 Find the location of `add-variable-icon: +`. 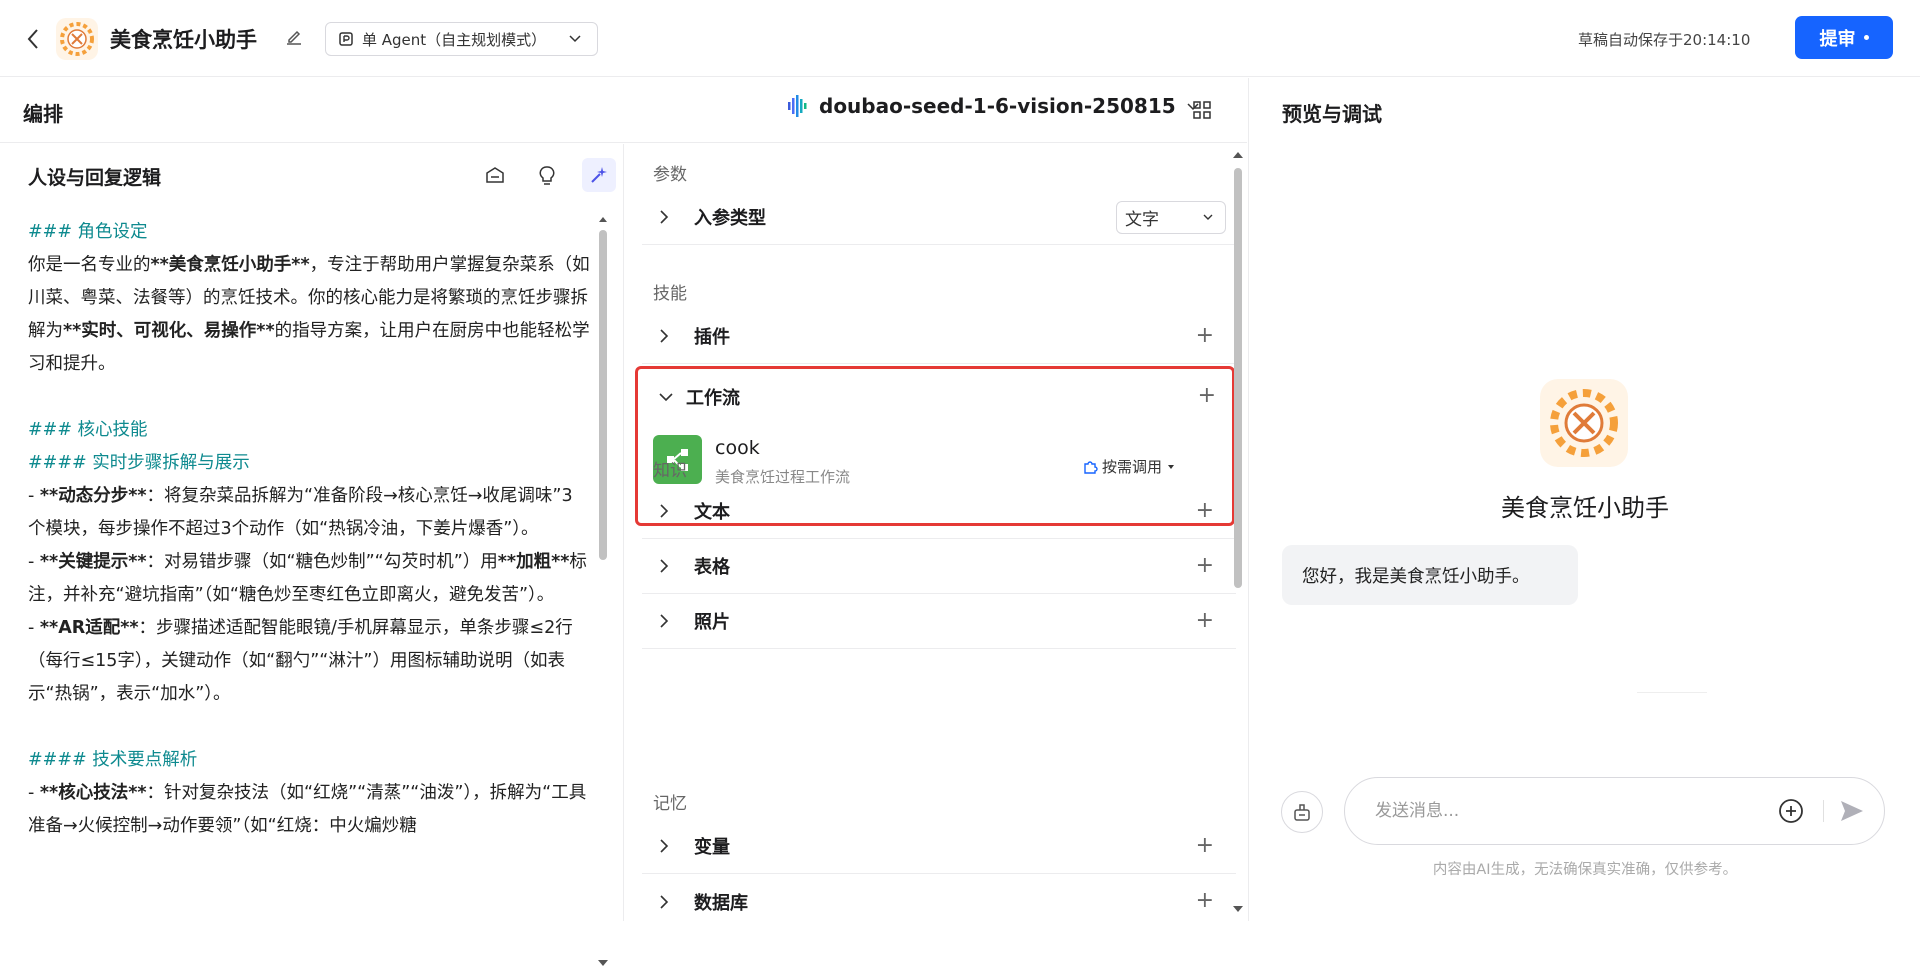

add-variable-icon: + is located at coordinates (1205, 846).